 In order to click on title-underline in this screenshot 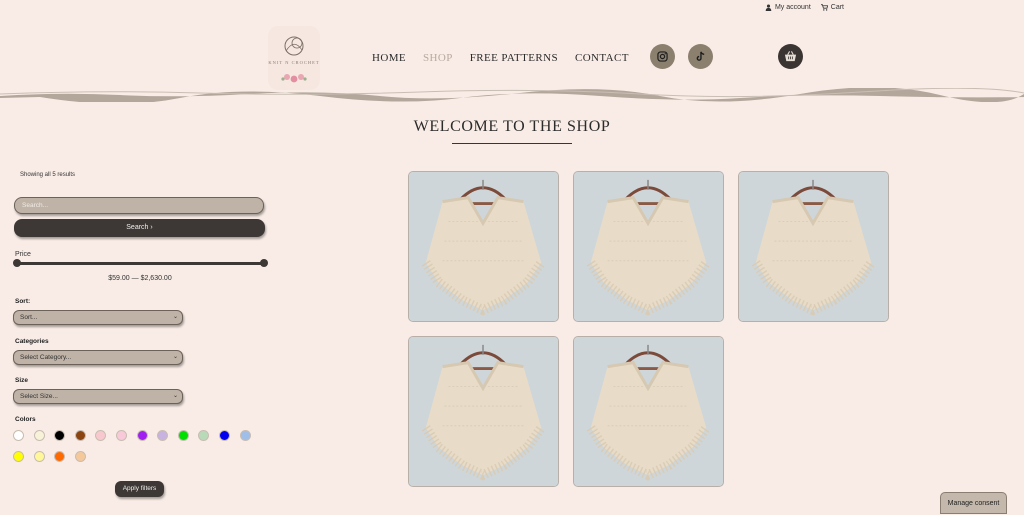, I will do `click(512, 143)`.